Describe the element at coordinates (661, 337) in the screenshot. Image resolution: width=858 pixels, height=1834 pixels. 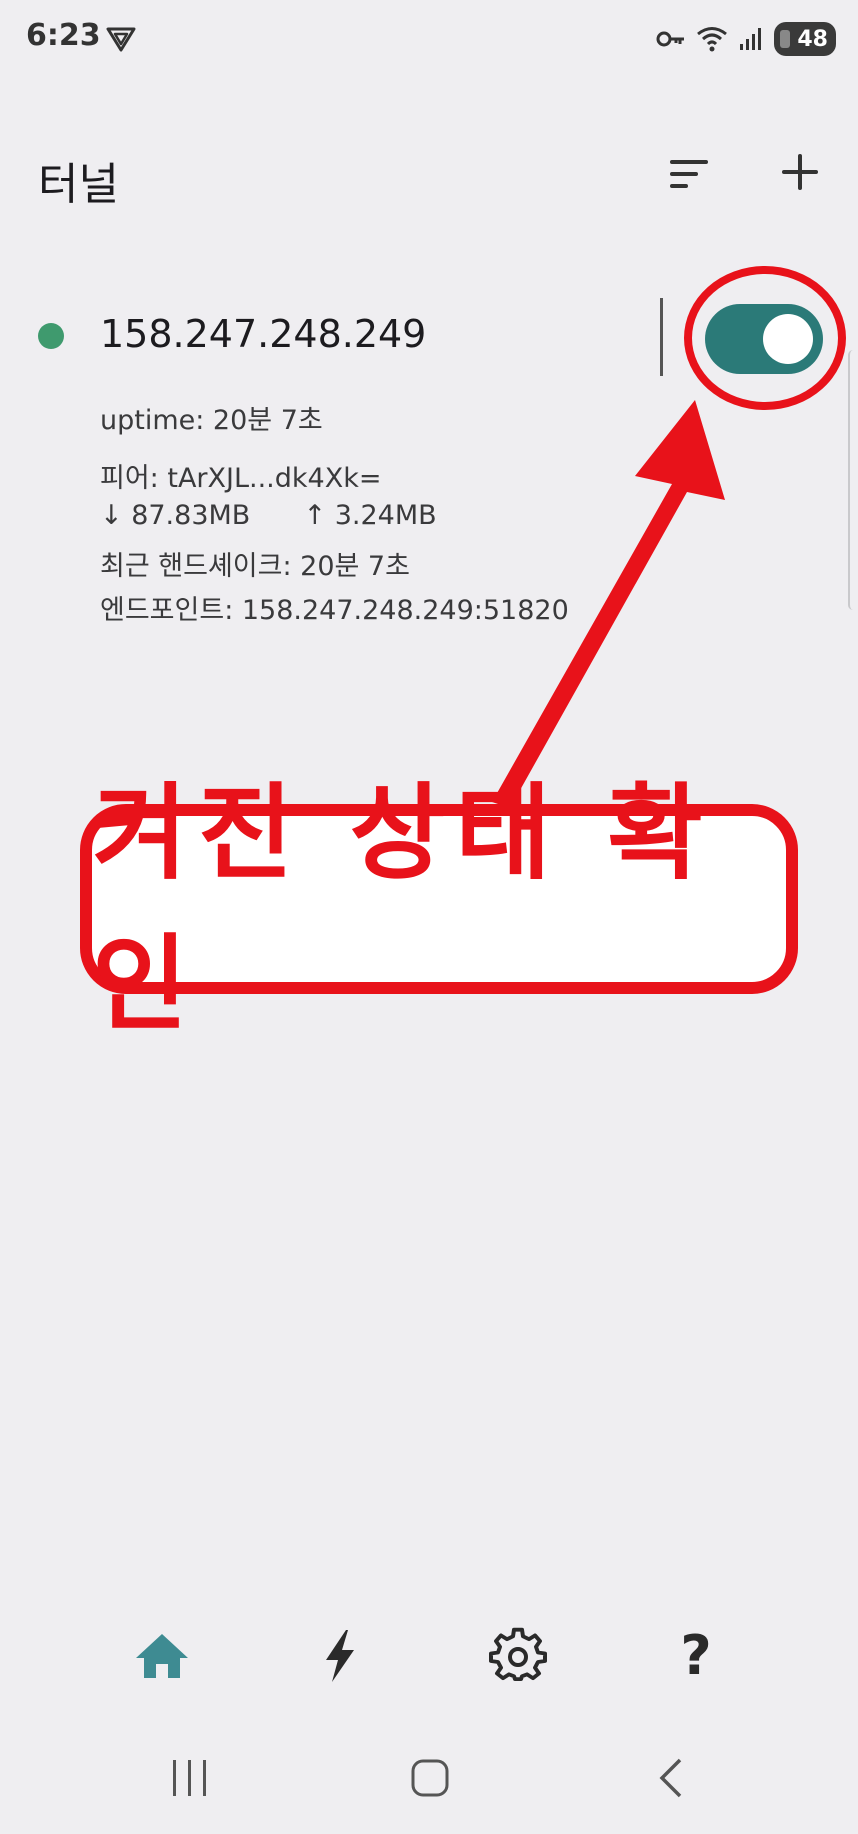
I see `divider` at that location.